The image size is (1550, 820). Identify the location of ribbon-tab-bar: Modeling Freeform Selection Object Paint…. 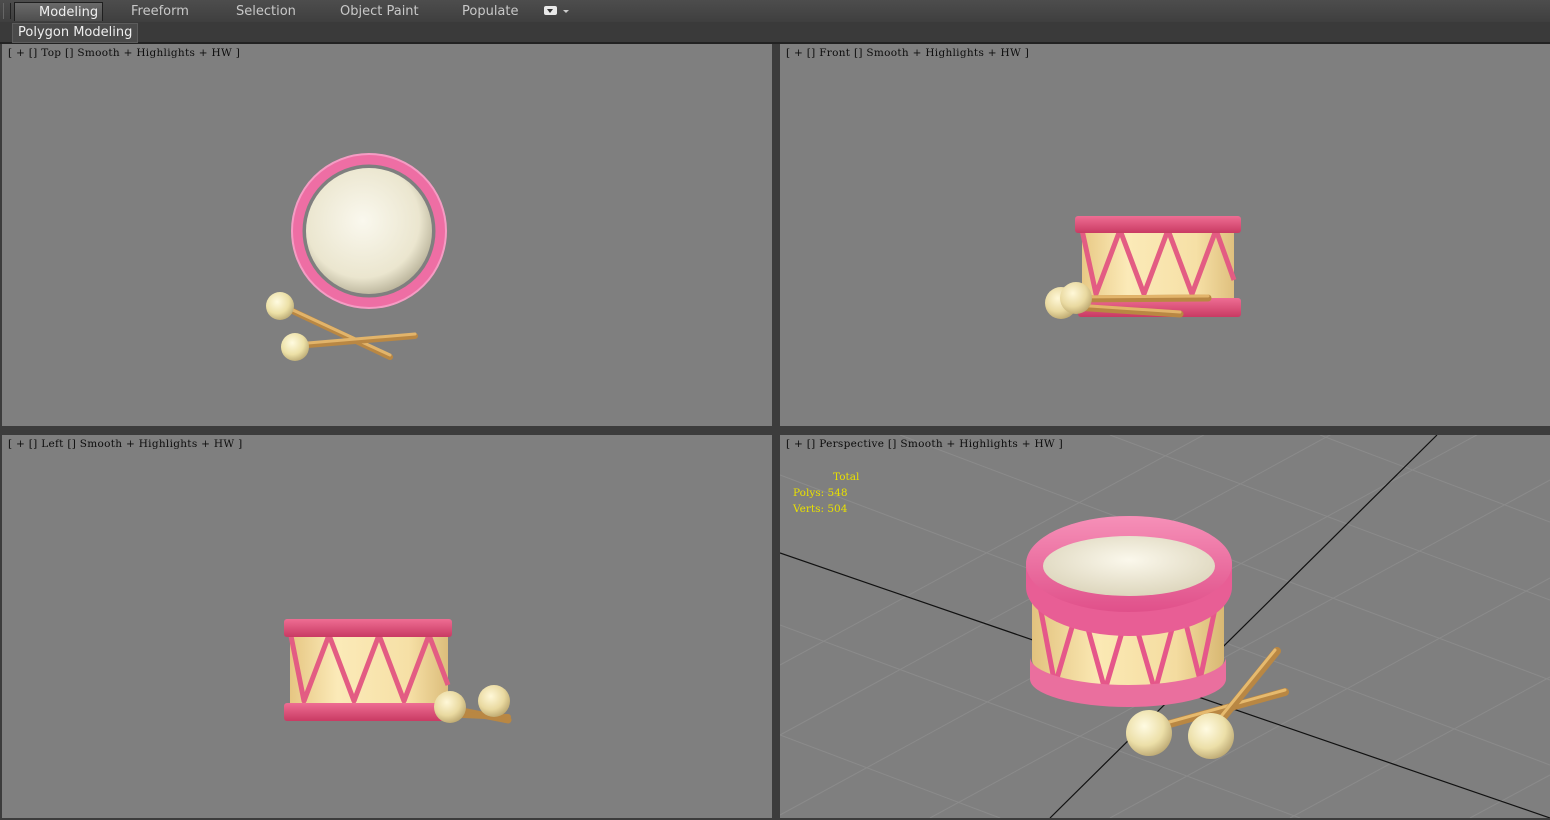
(775, 11).